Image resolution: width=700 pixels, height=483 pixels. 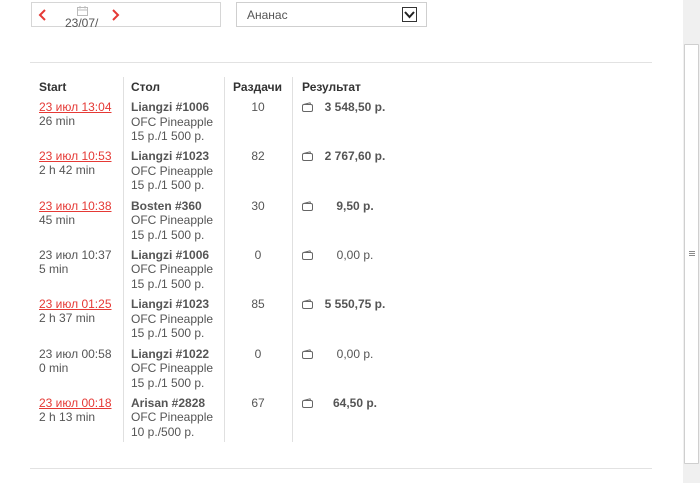 I want to click on start-cell: 23 июл 10:37 5 min, so click(x=75, y=262).